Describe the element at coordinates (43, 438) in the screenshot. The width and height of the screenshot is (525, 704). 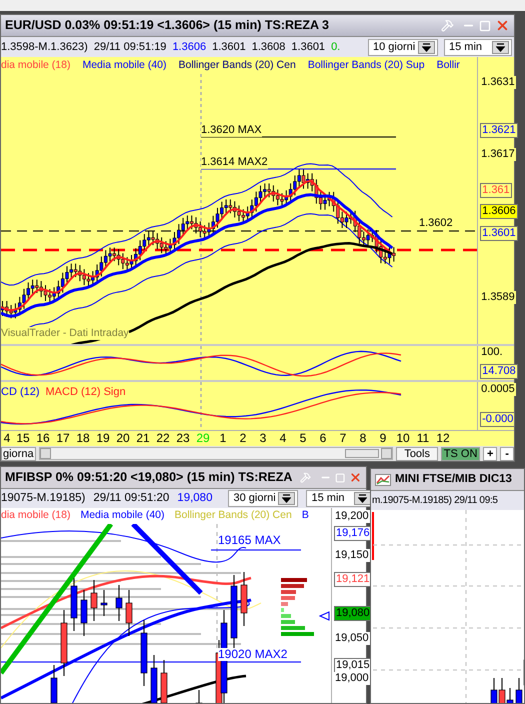
I see `axis-label: 16` at that location.